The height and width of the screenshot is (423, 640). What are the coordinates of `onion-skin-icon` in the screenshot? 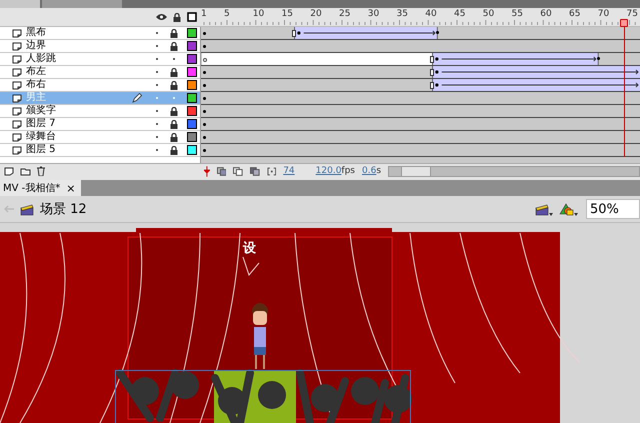 It's located at (221, 171).